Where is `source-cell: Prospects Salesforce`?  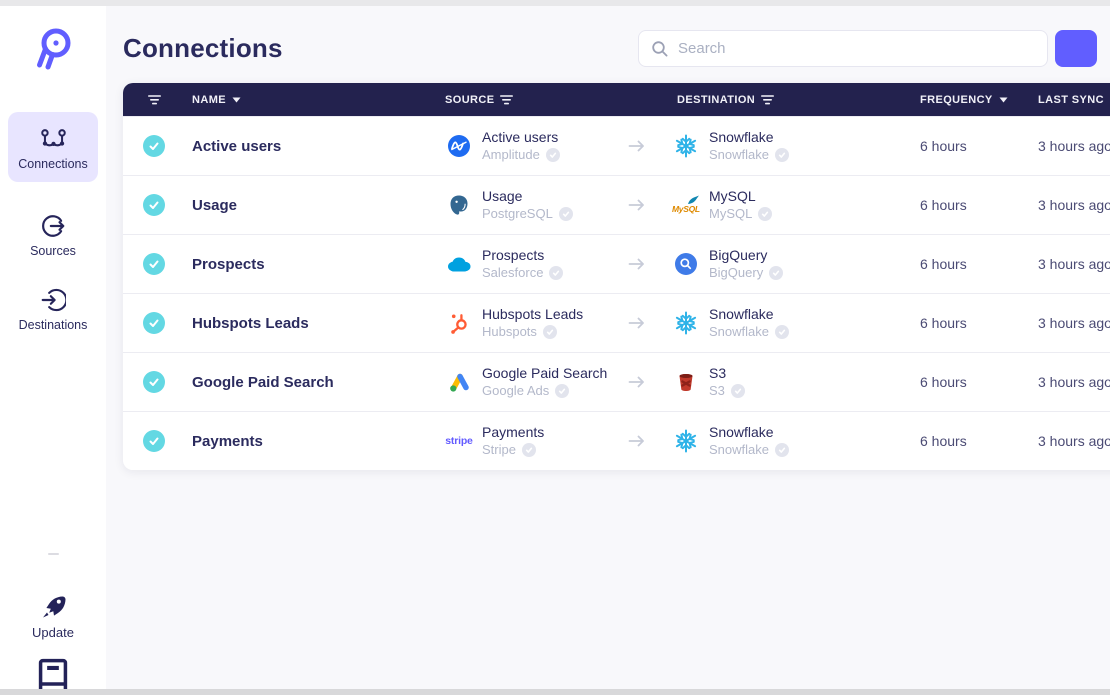
source-cell: Prospects Salesforce is located at coordinates (530, 264).